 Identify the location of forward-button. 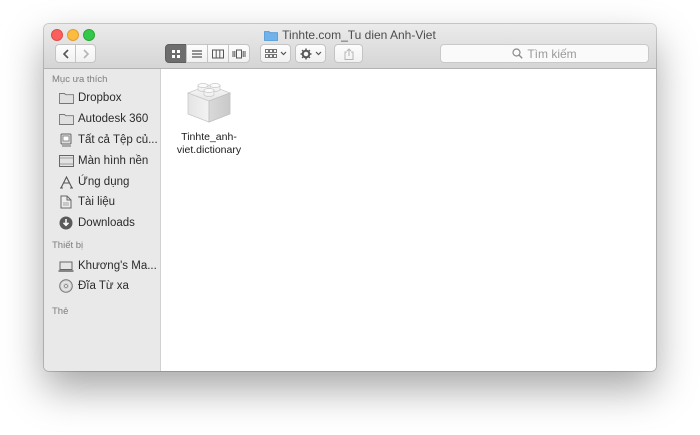
(85, 53).